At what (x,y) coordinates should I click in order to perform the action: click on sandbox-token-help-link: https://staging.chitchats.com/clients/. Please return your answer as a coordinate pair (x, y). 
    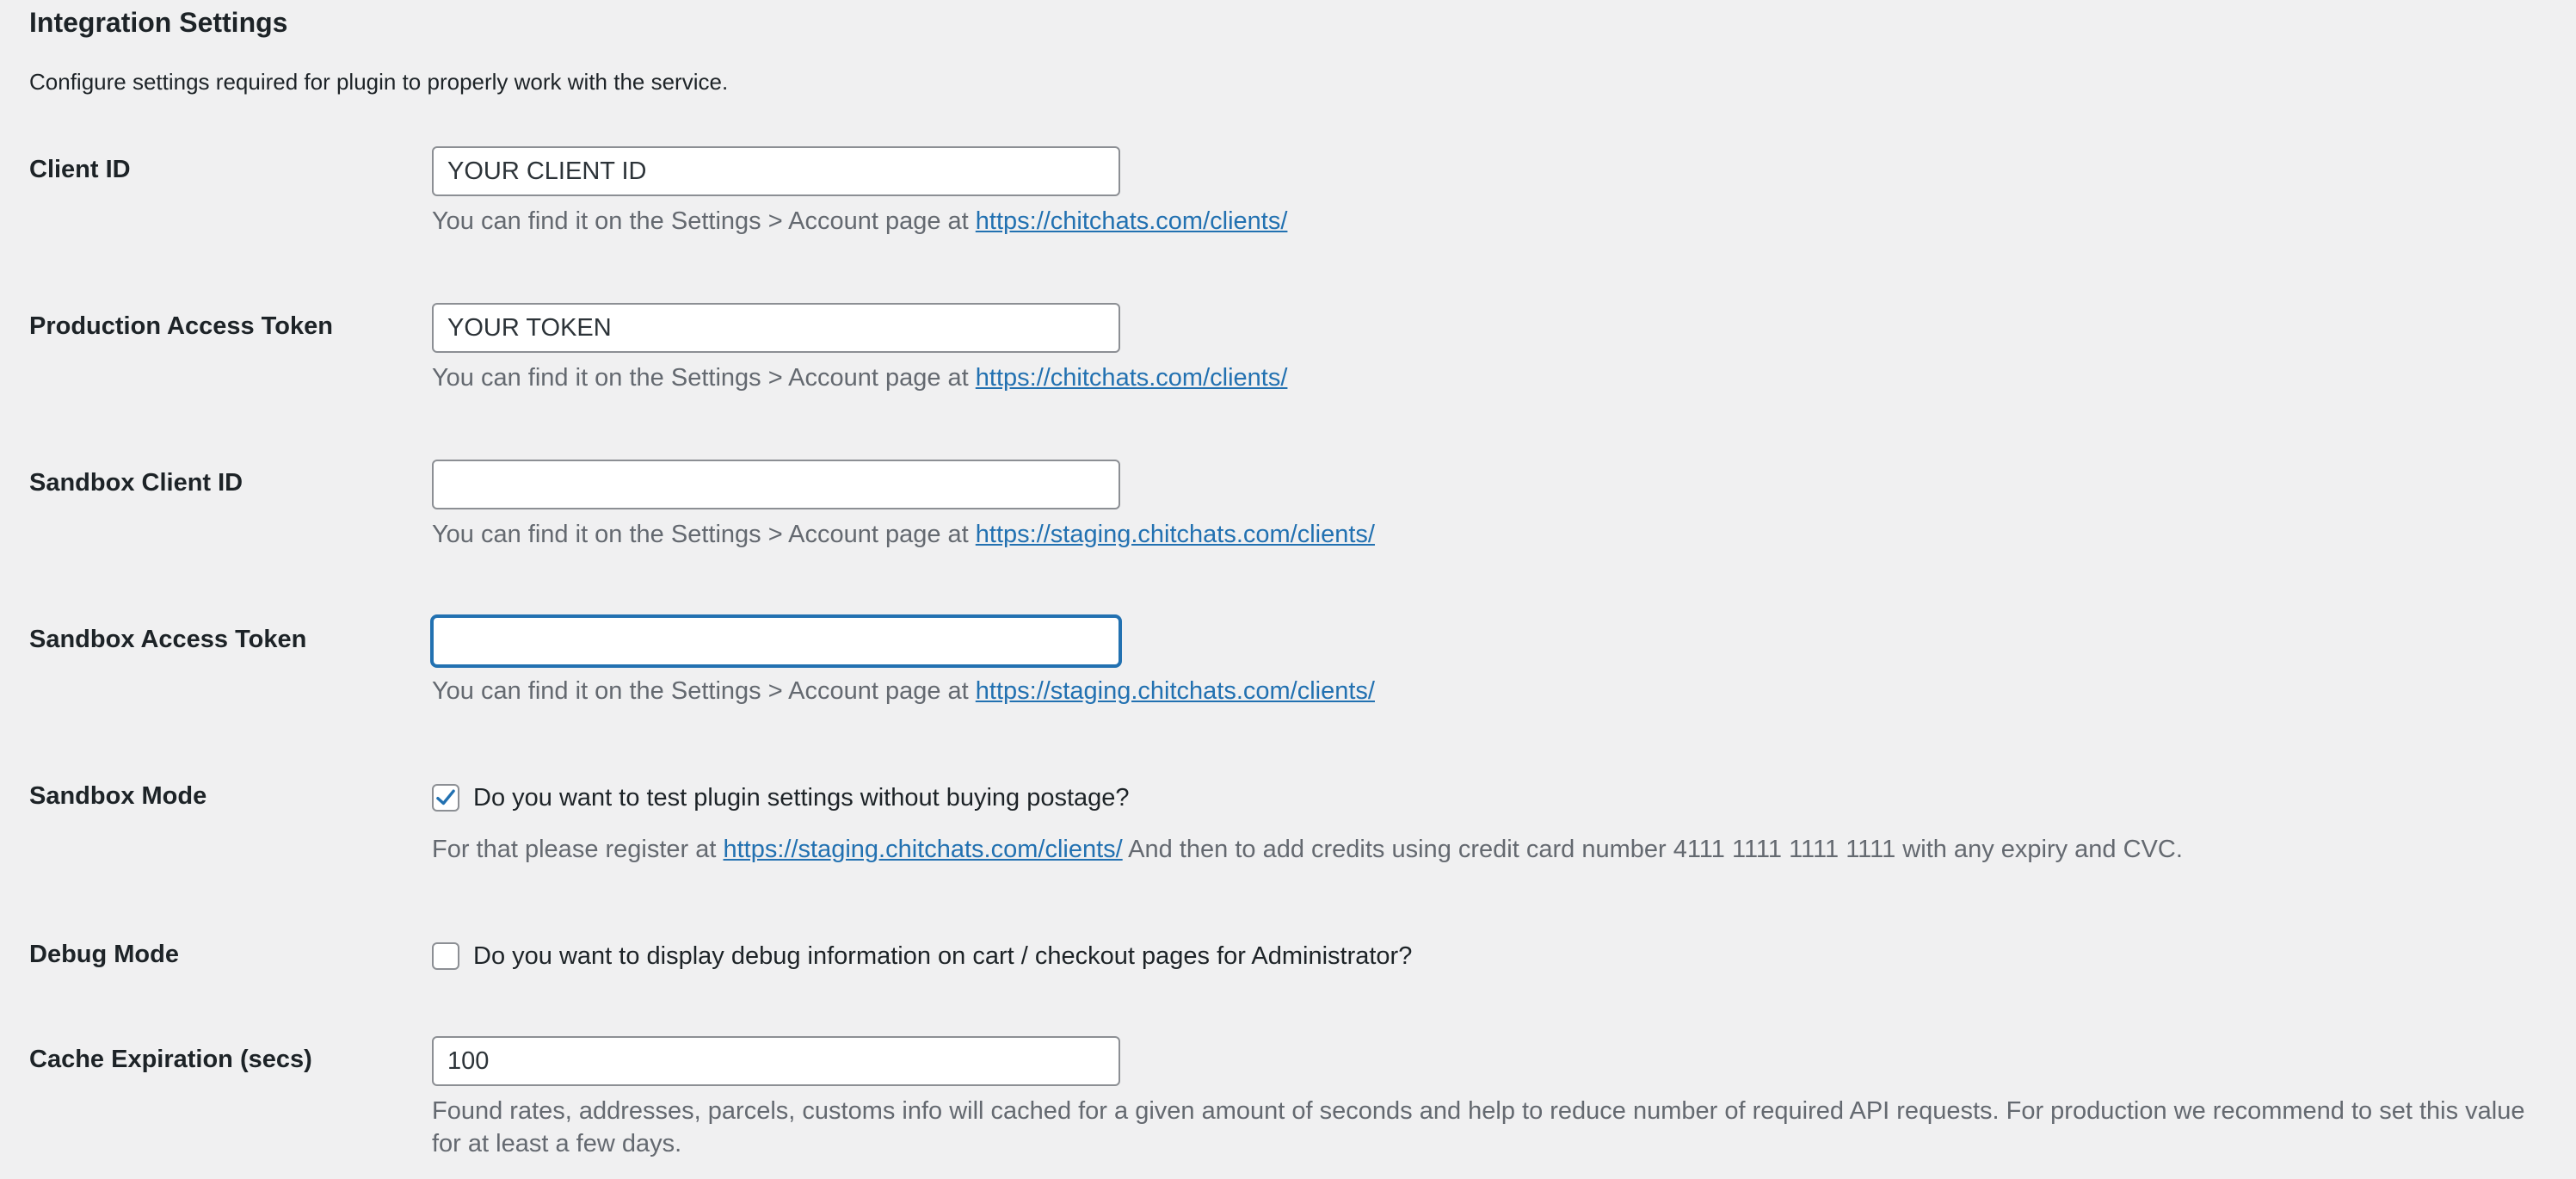
    Looking at the image, I should click on (1176, 691).